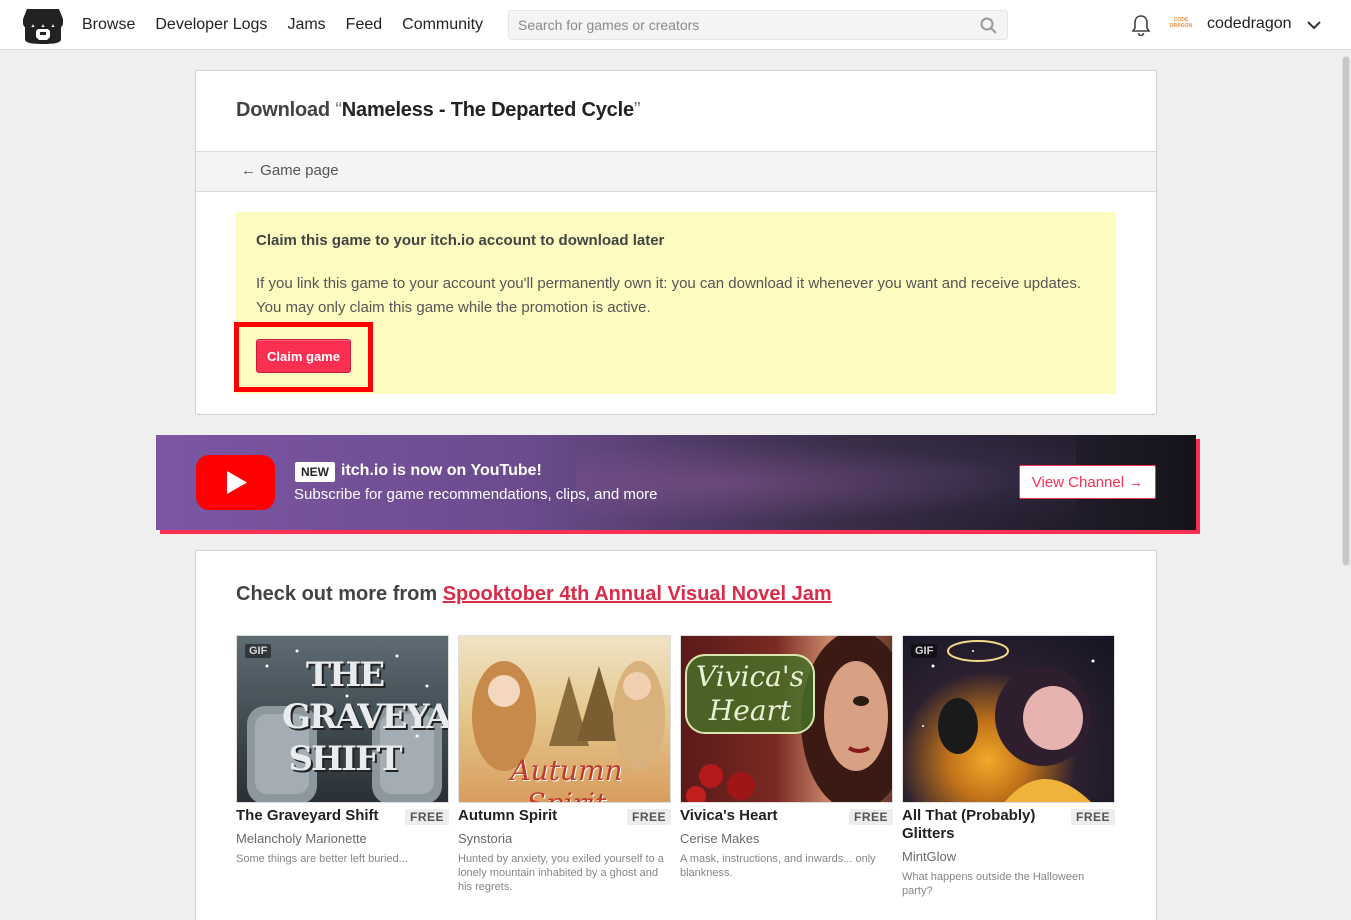  Describe the element at coordinates (786, 838) in the screenshot. I see `game-author: Cerise Makes` at that location.